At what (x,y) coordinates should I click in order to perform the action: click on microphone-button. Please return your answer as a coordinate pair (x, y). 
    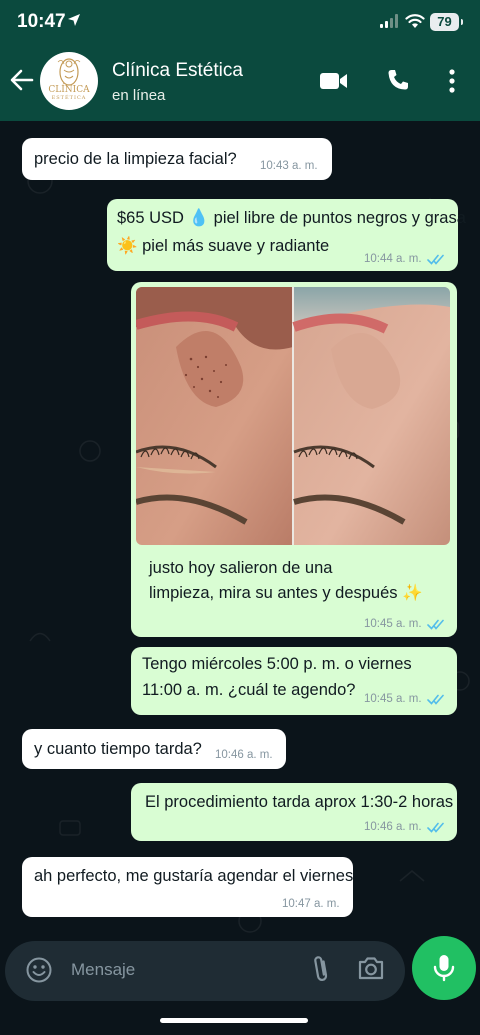
    Looking at the image, I should click on (444, 968).